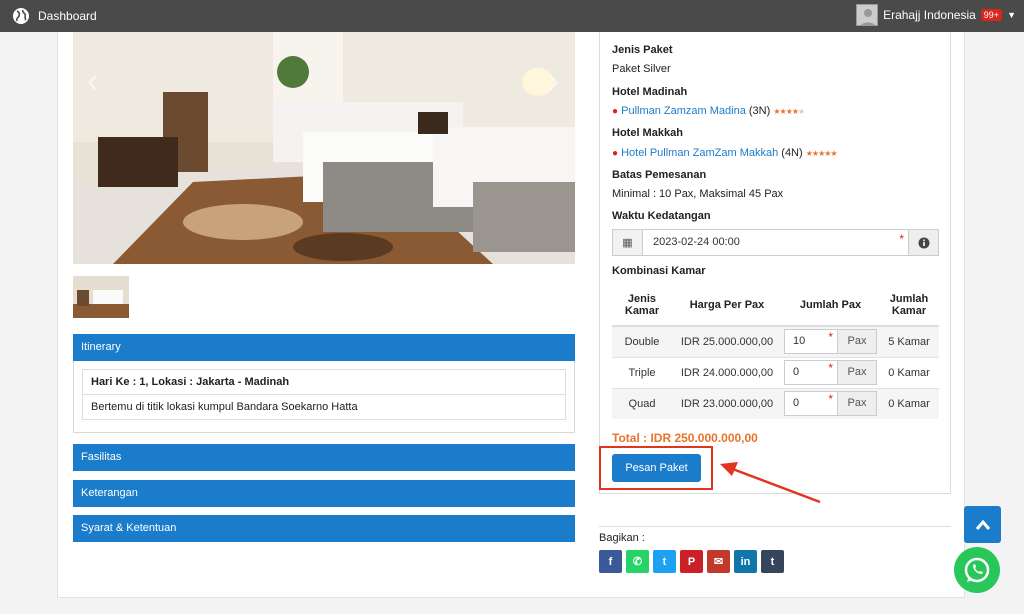  Describe the element at coordinates (727, 372) in the screenshot. I see `room-price: IDR 24.000.000,00` at that location.